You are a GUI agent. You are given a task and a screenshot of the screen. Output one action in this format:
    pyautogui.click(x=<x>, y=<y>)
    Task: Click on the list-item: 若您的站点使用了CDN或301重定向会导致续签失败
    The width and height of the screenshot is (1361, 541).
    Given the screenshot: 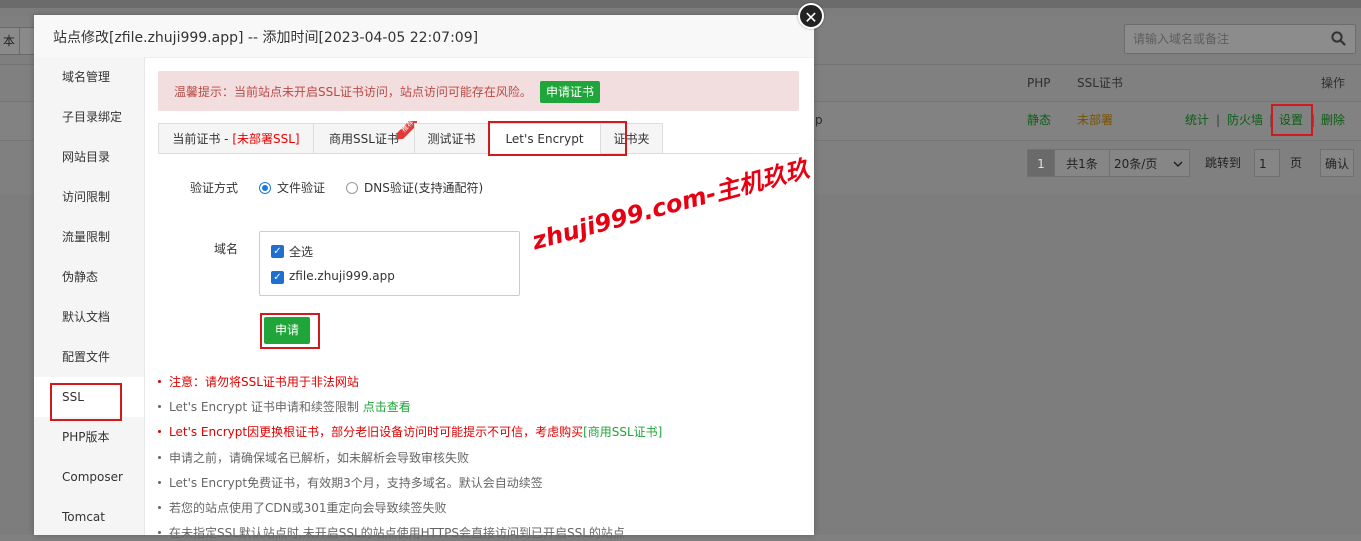 What is the action you would take?
    pyautogui.click(x=302, y=507)
    